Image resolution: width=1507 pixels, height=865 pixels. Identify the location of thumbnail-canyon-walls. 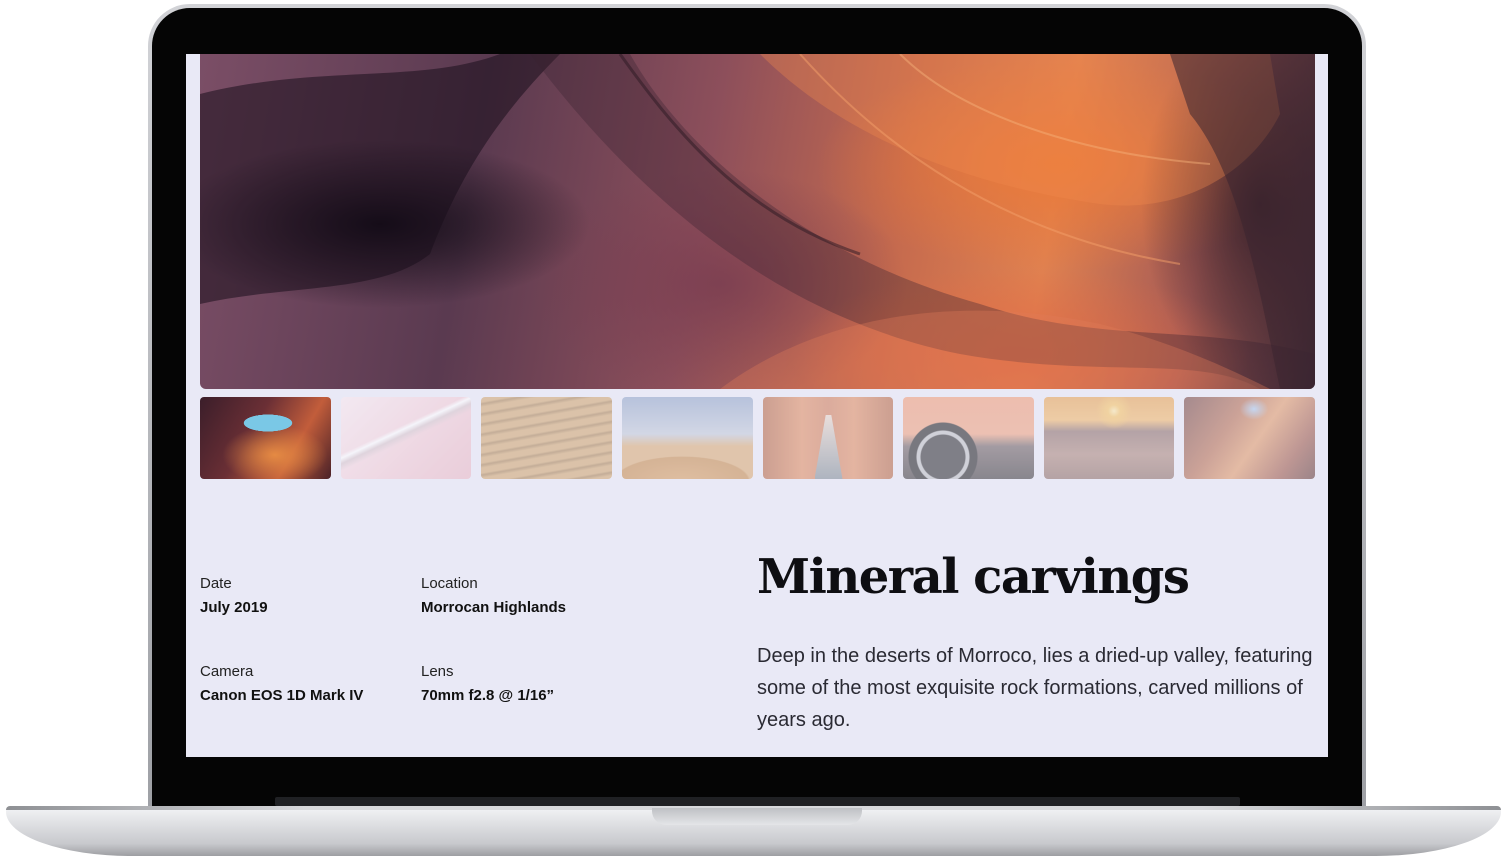
(1249, 438).